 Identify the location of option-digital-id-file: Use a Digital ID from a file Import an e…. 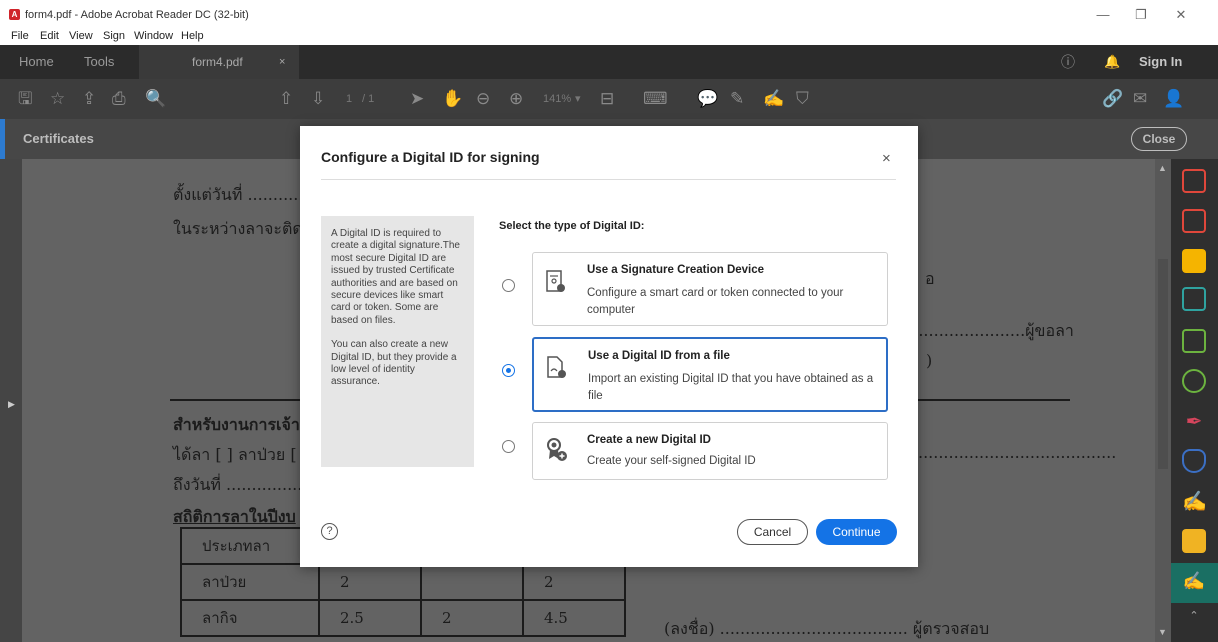
(710, 374).